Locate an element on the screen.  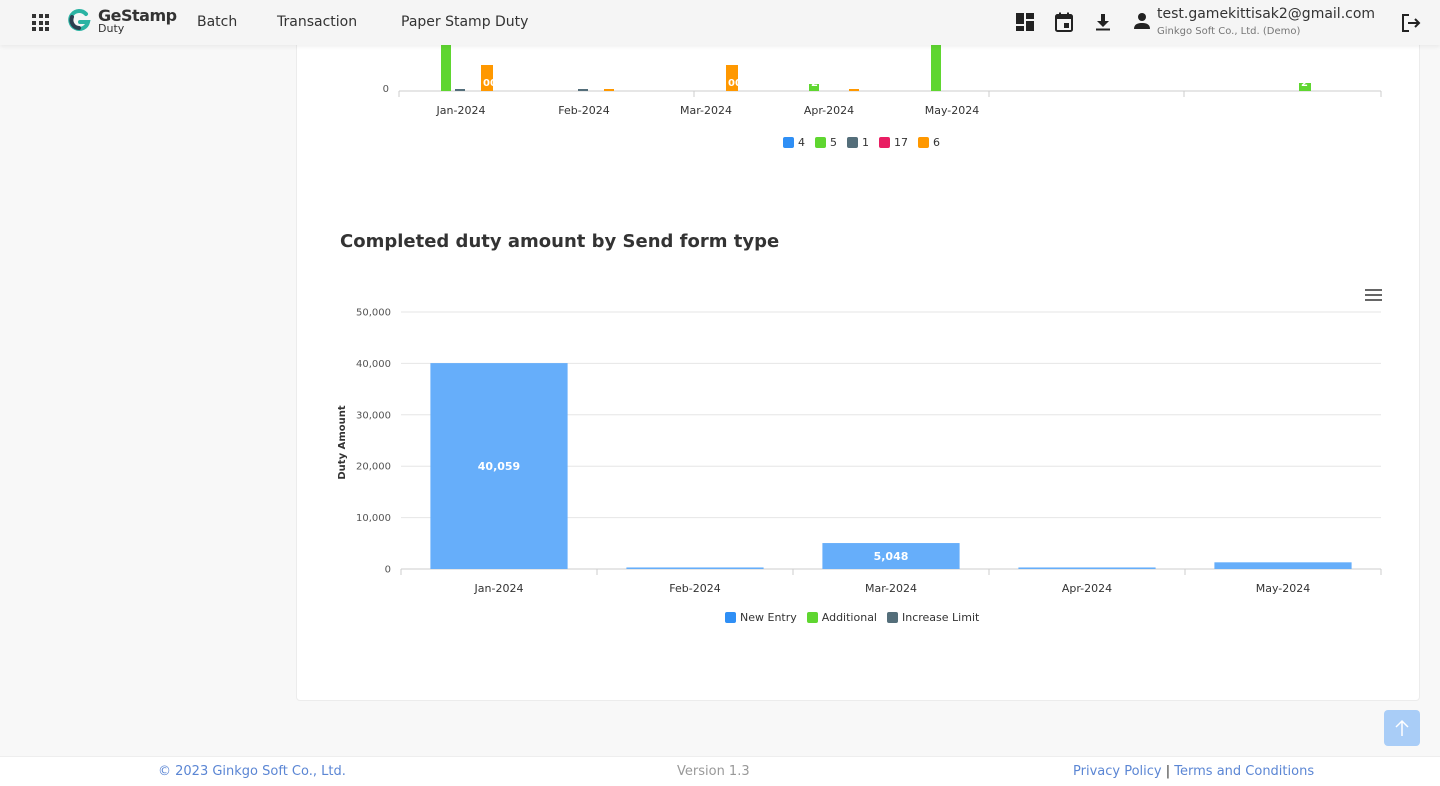
top-x-tick-label: Feb-2024 is located at coordinates (583, 110).